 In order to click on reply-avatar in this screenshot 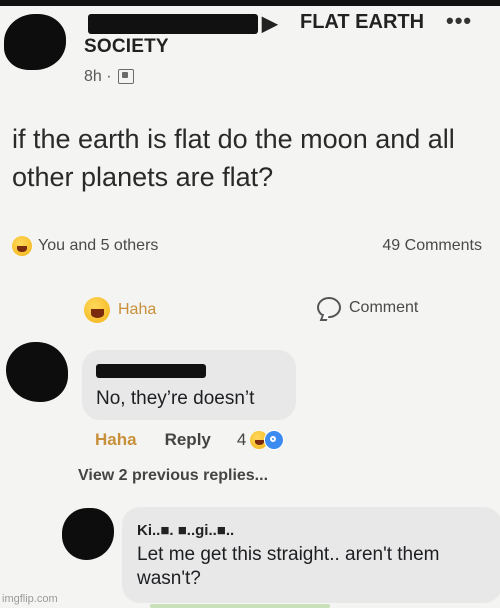, I will do `click(88, 534)`.